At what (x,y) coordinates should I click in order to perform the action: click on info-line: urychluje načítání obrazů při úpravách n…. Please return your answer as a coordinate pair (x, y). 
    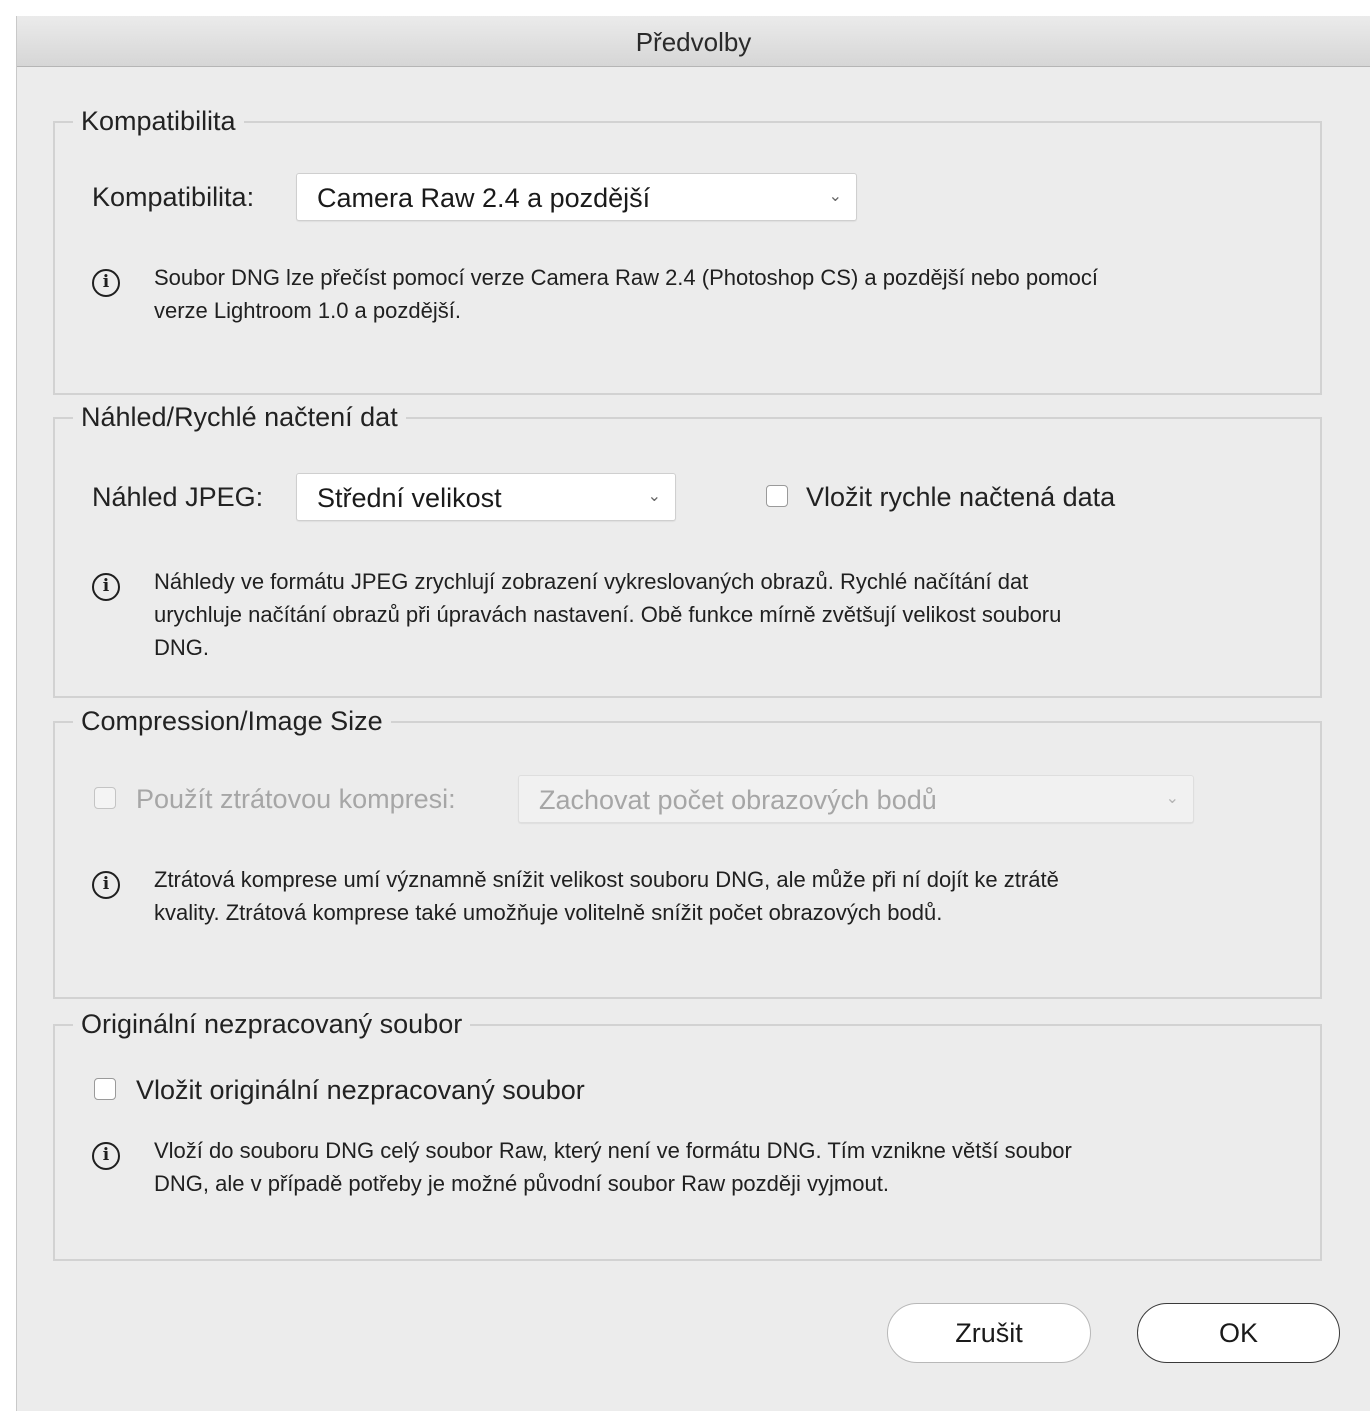
    Looking at the image, I should click on (608, 614).